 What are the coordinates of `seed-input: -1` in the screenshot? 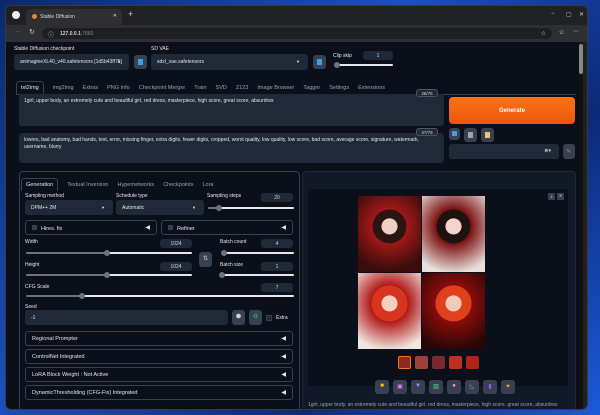 It's located at (126, 317).